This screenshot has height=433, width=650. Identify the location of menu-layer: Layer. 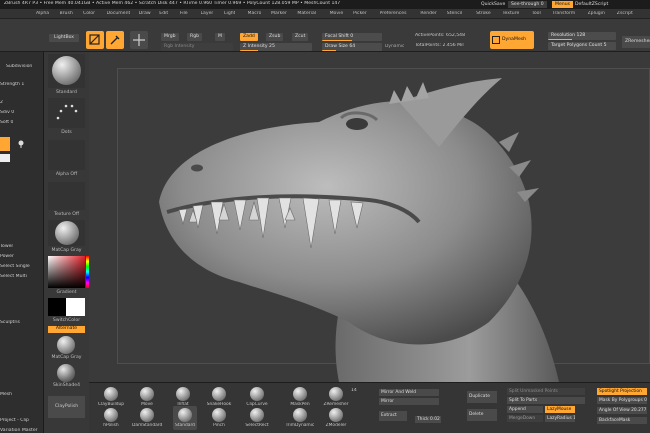
(207, 13).